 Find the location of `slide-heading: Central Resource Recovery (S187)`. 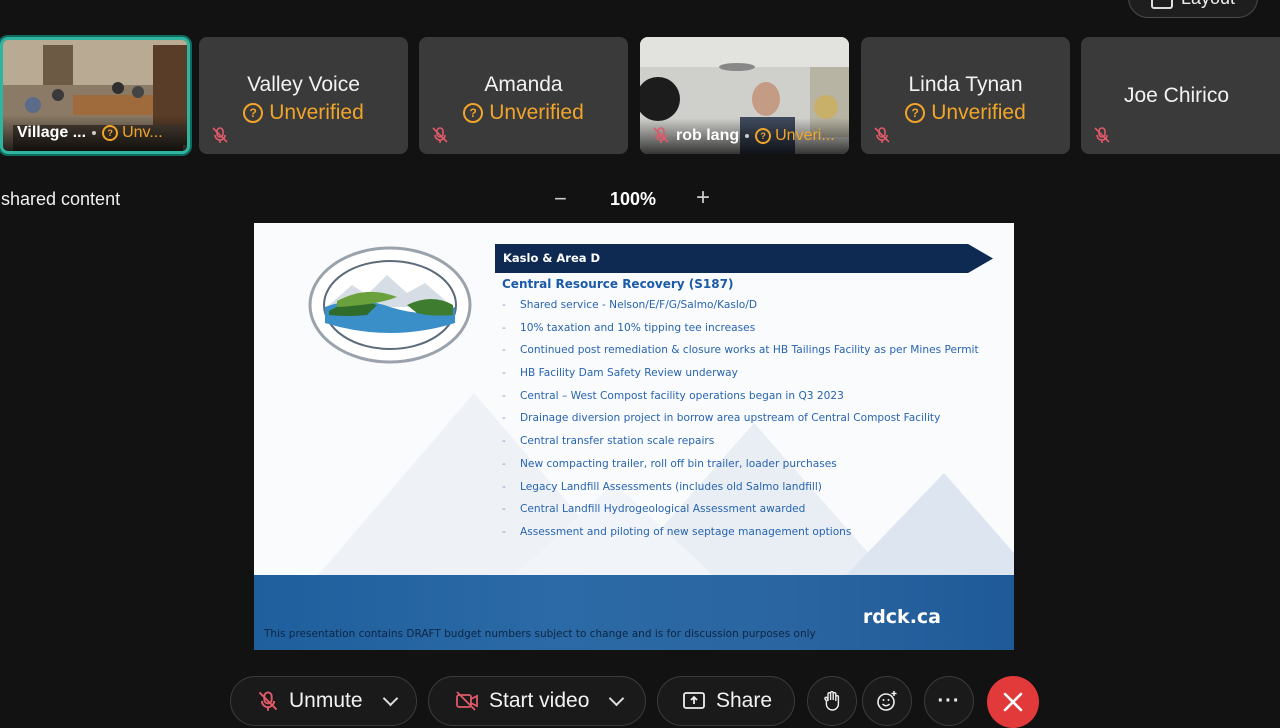

slide-heading: Central Resource Recovery (S187) is located at coordinates (618, 284).